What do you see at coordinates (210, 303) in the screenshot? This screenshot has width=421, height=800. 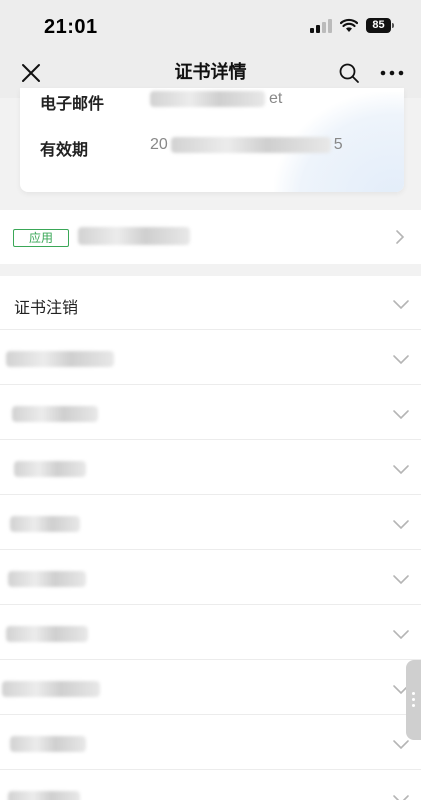 I see `list-item-revoke: 证书注销` at bounding box center [210, 303].